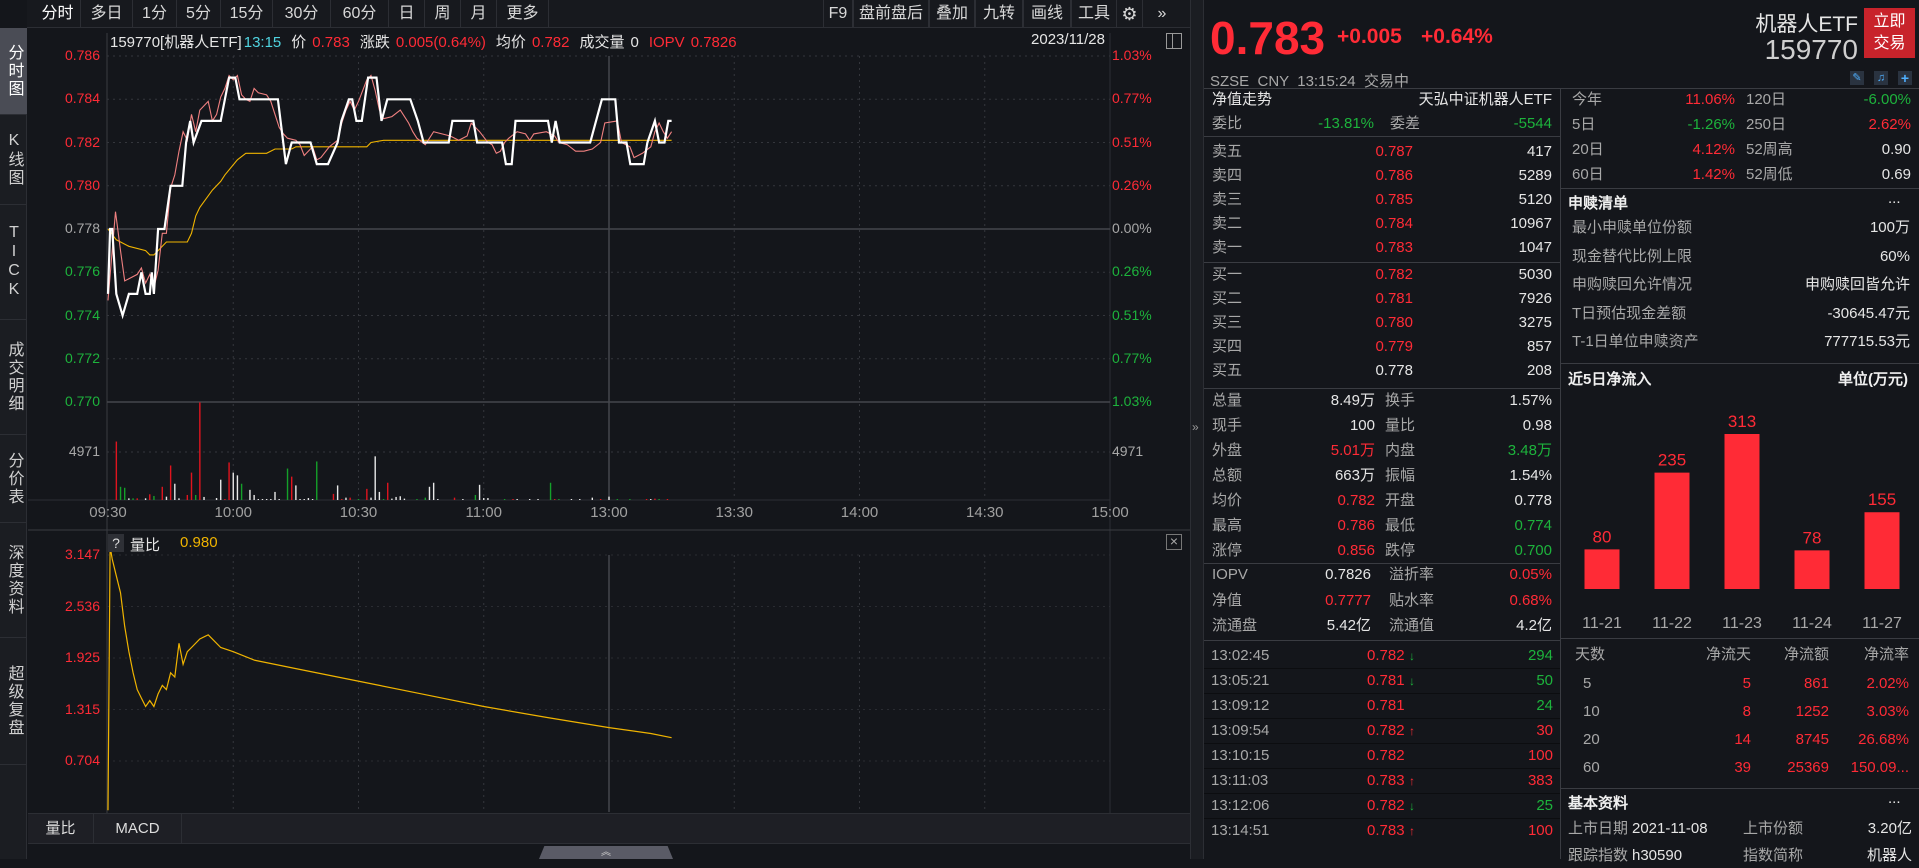 The height and width of the screenshot is (868, 1919). Describe the element at coordinates (1382, 248) in the screenshot. I see `order-book-row: 卖一 0.783 1047` at that location.